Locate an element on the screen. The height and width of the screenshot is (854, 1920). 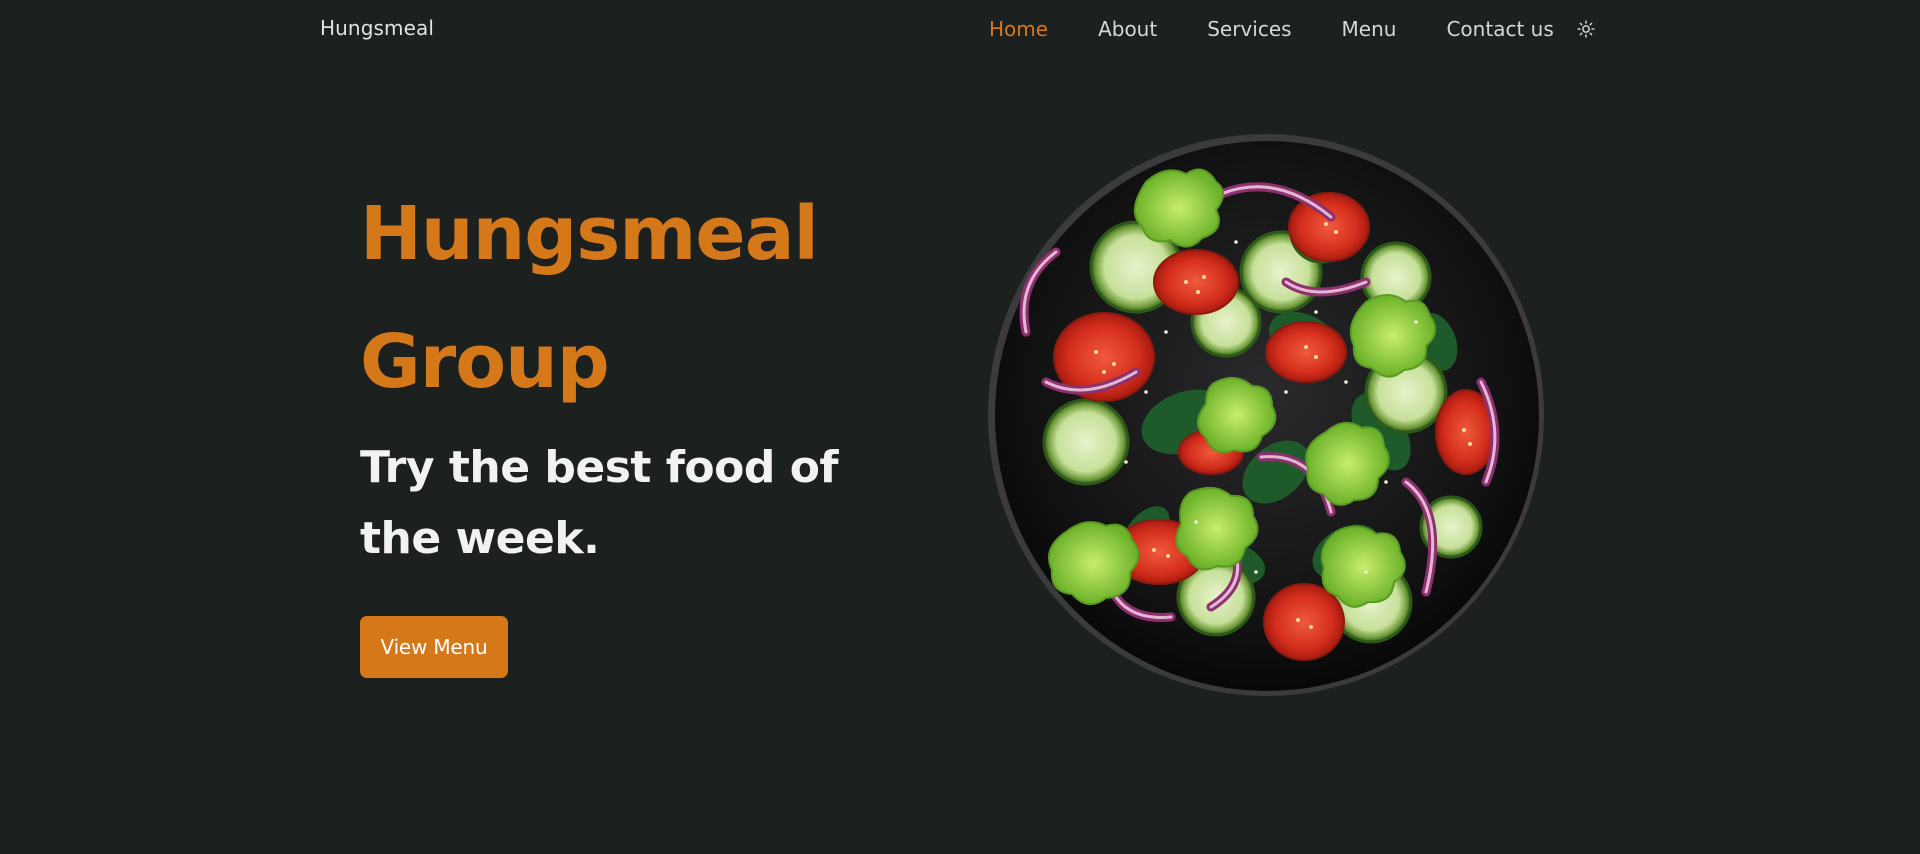
brand-logo-link: Hungsmeal is located at coordinates (377, 28).